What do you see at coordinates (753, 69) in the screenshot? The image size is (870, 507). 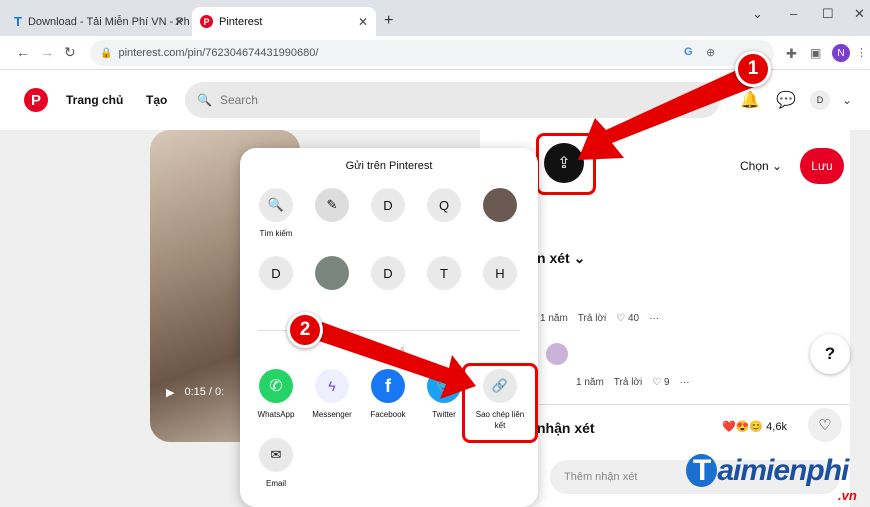 I see `step-badge-1: 1` at bounding box center [753, 69].